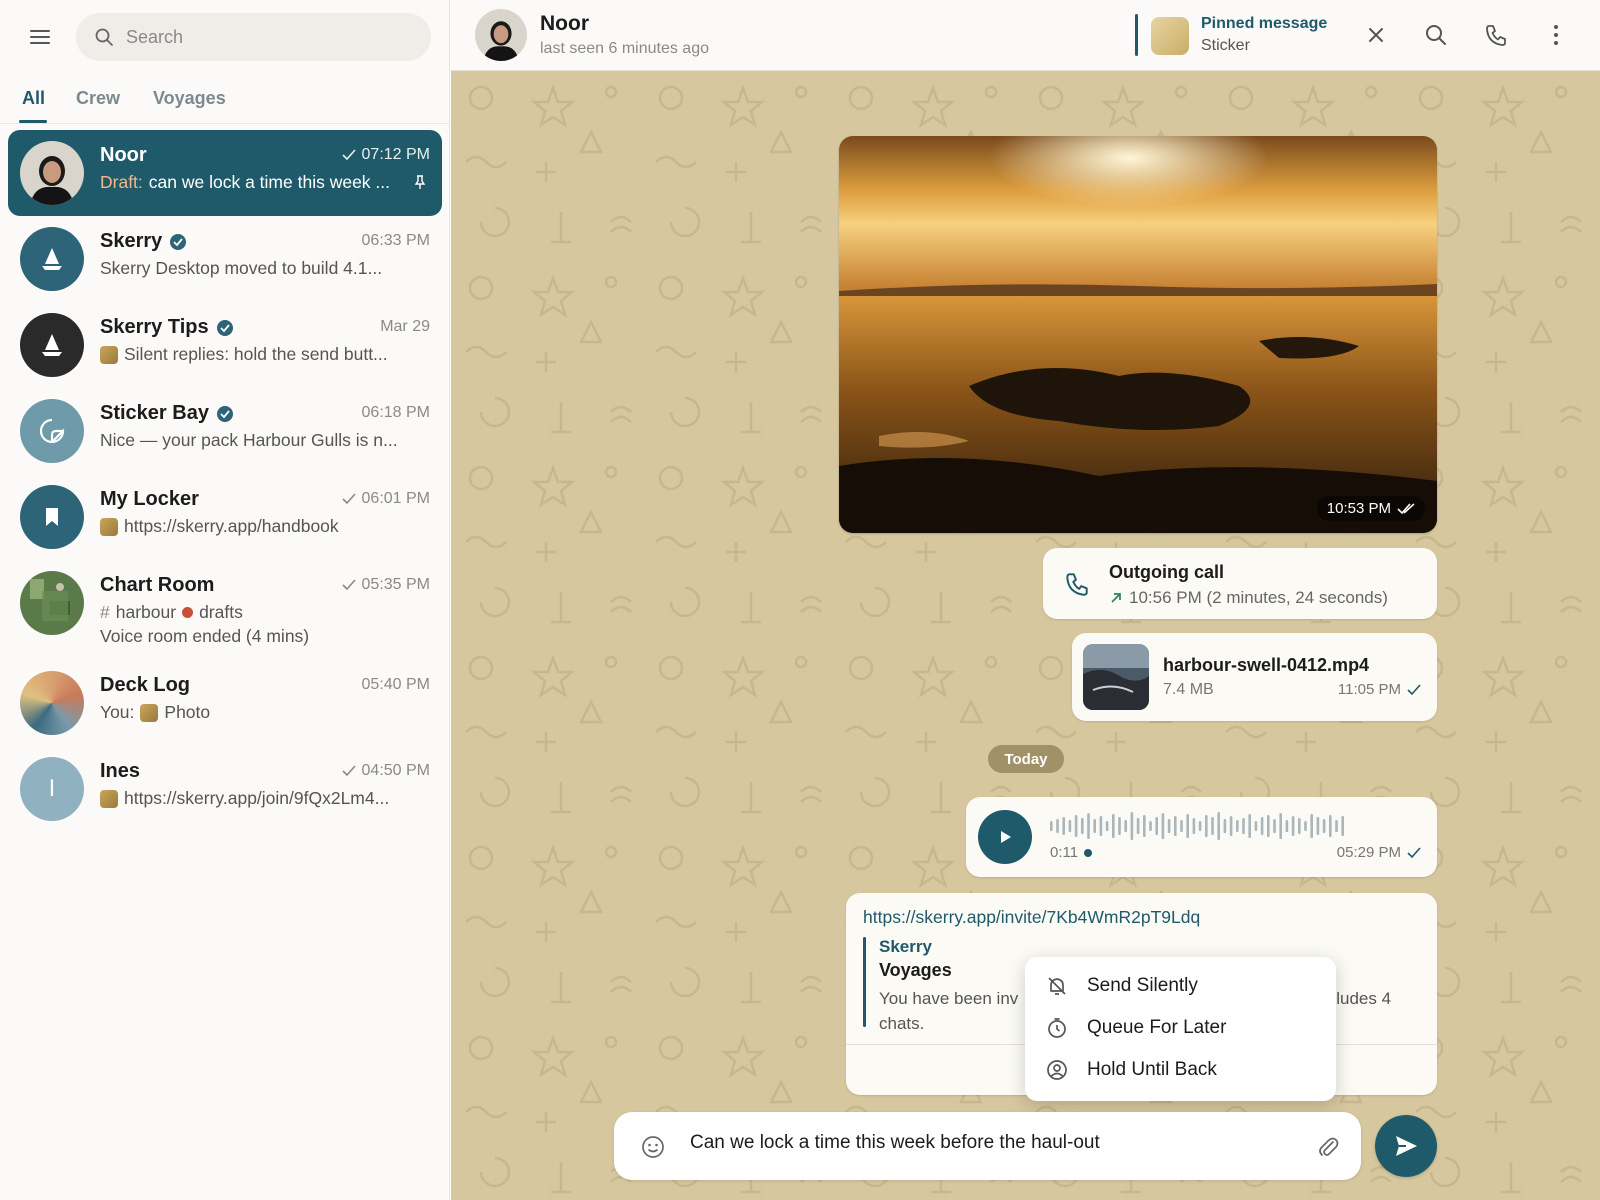 The width and height of the screenshot is (1600, 1200). What do you see at coordinates (564, 24) in the screenshot?
I see `peer-name: Noor` at bounding box center [564, 24].